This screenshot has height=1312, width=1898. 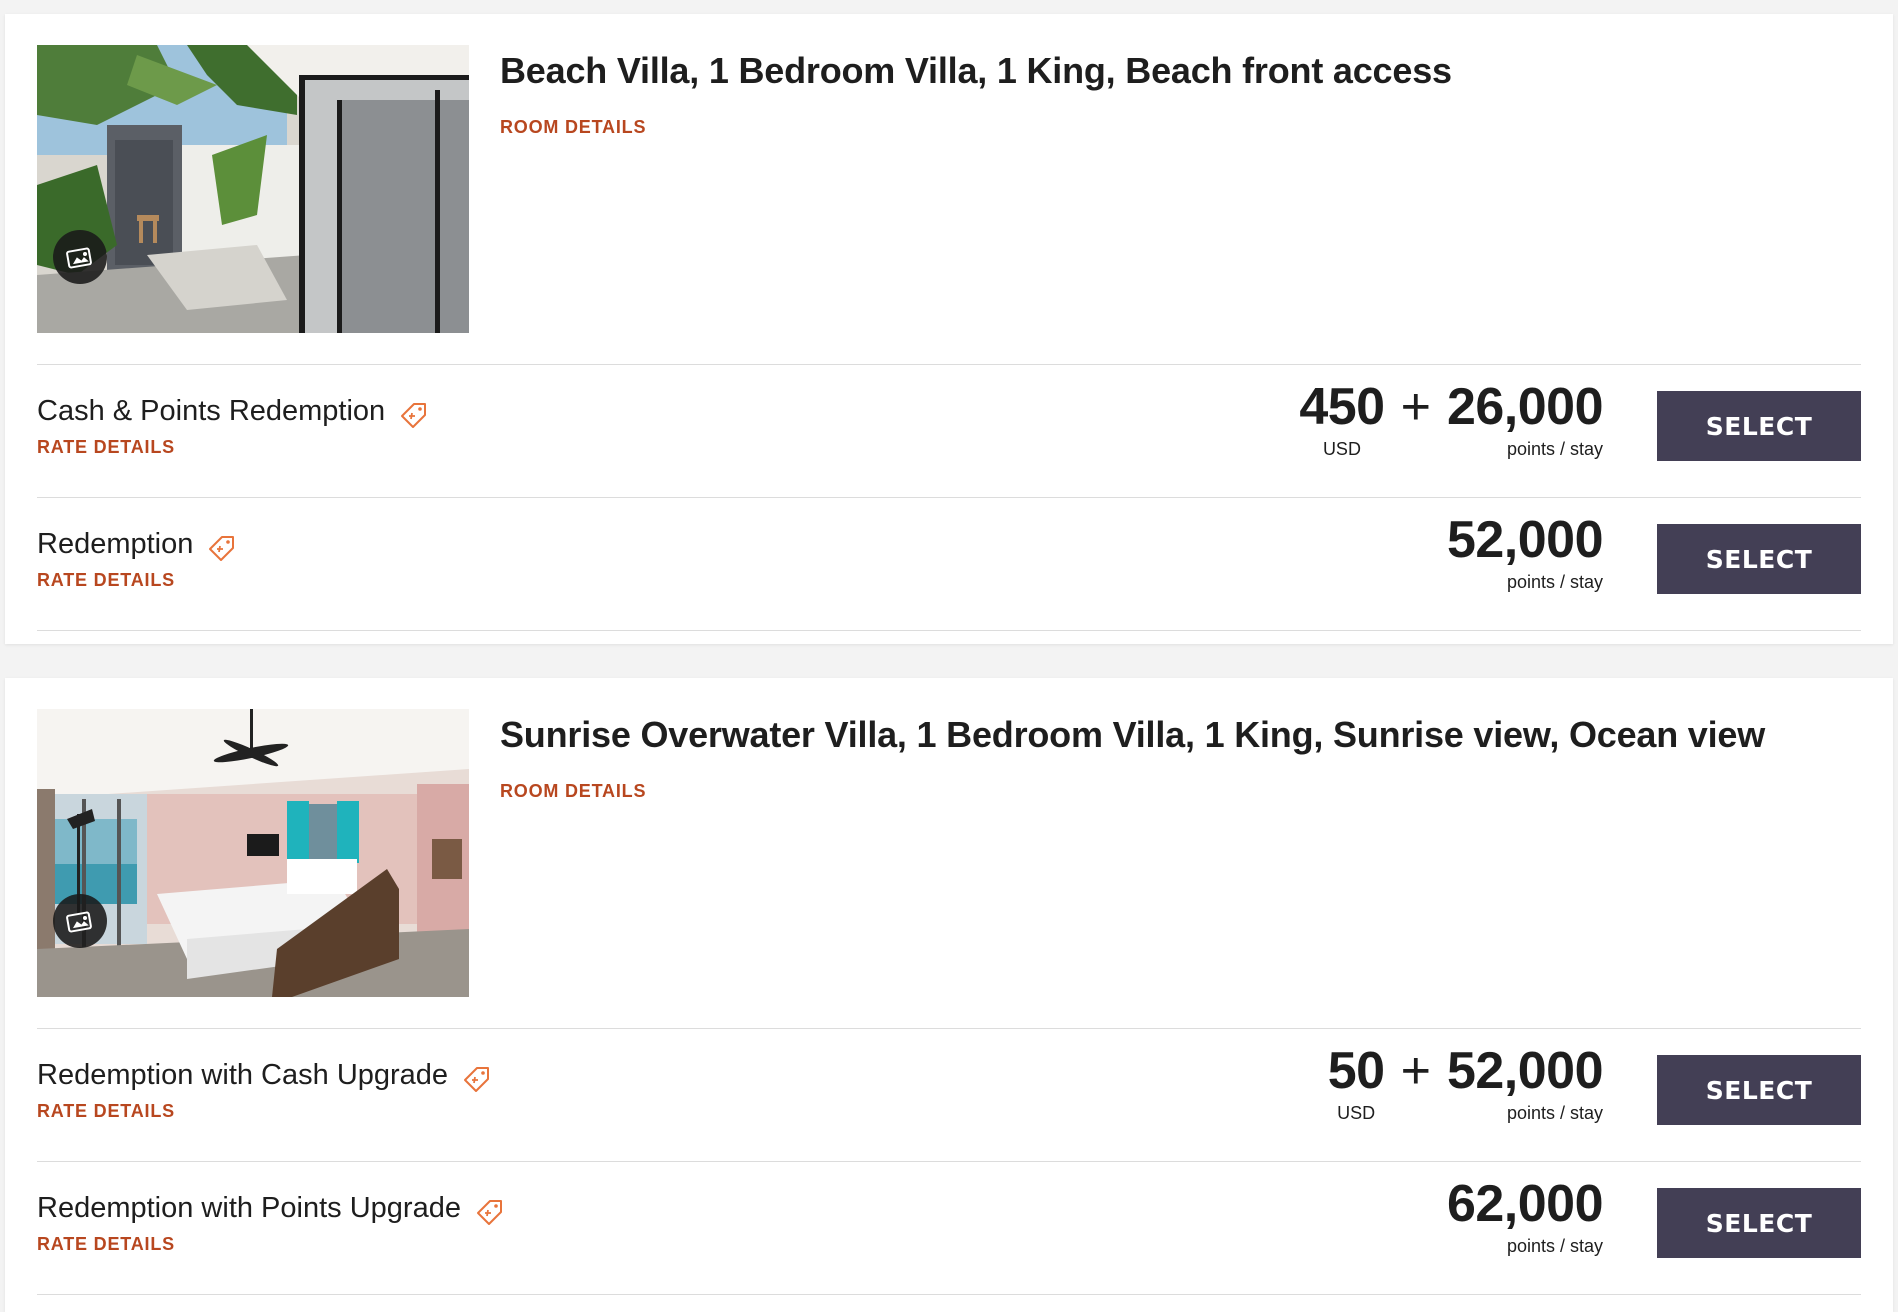 What do you see at coordinates (115, 543) in the screenshot?
I see `rate-name: Redemption` at bounding box center [115, 543].